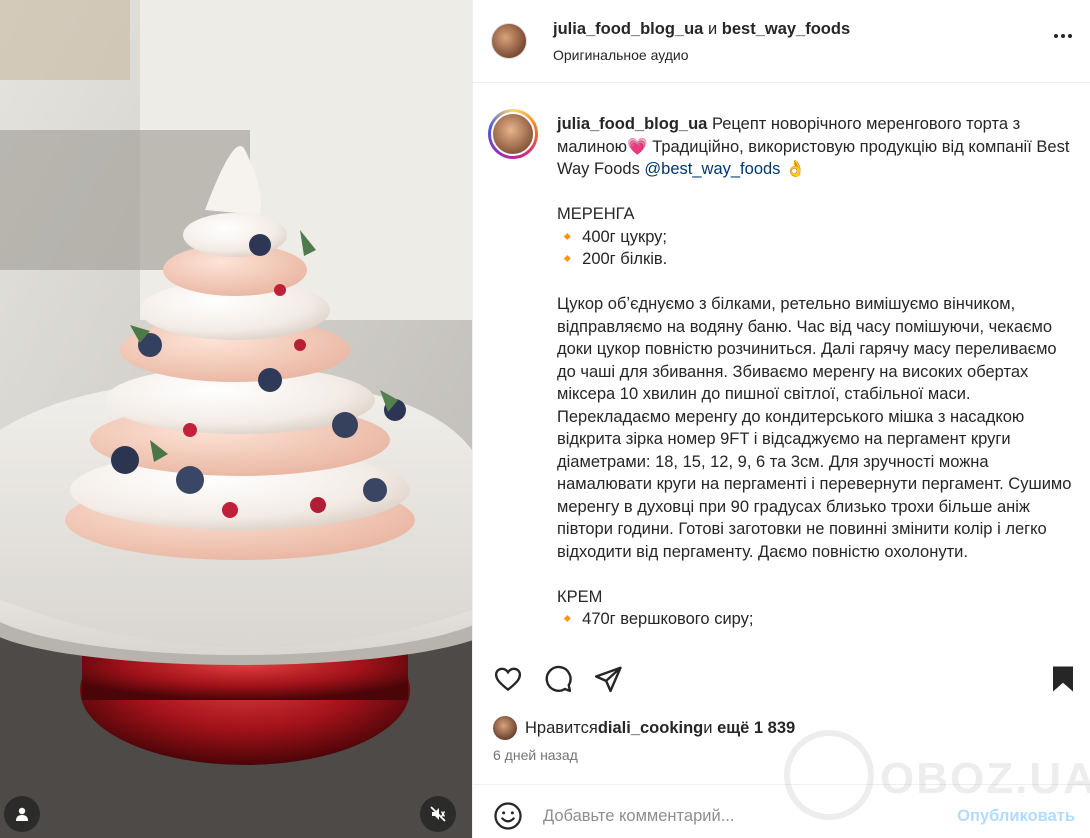 This screenshot has width=1090, height=838. What do you see at coordinates (712, 169) in the screenshot?
I see `mention-link: @best_way_foods` at bounding box center [712, 169].